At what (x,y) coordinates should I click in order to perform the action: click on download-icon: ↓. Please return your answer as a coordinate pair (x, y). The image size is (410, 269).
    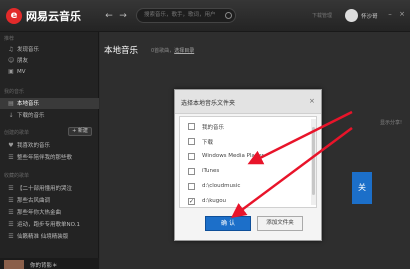
    Looking at the image, I should click on (11, 115).